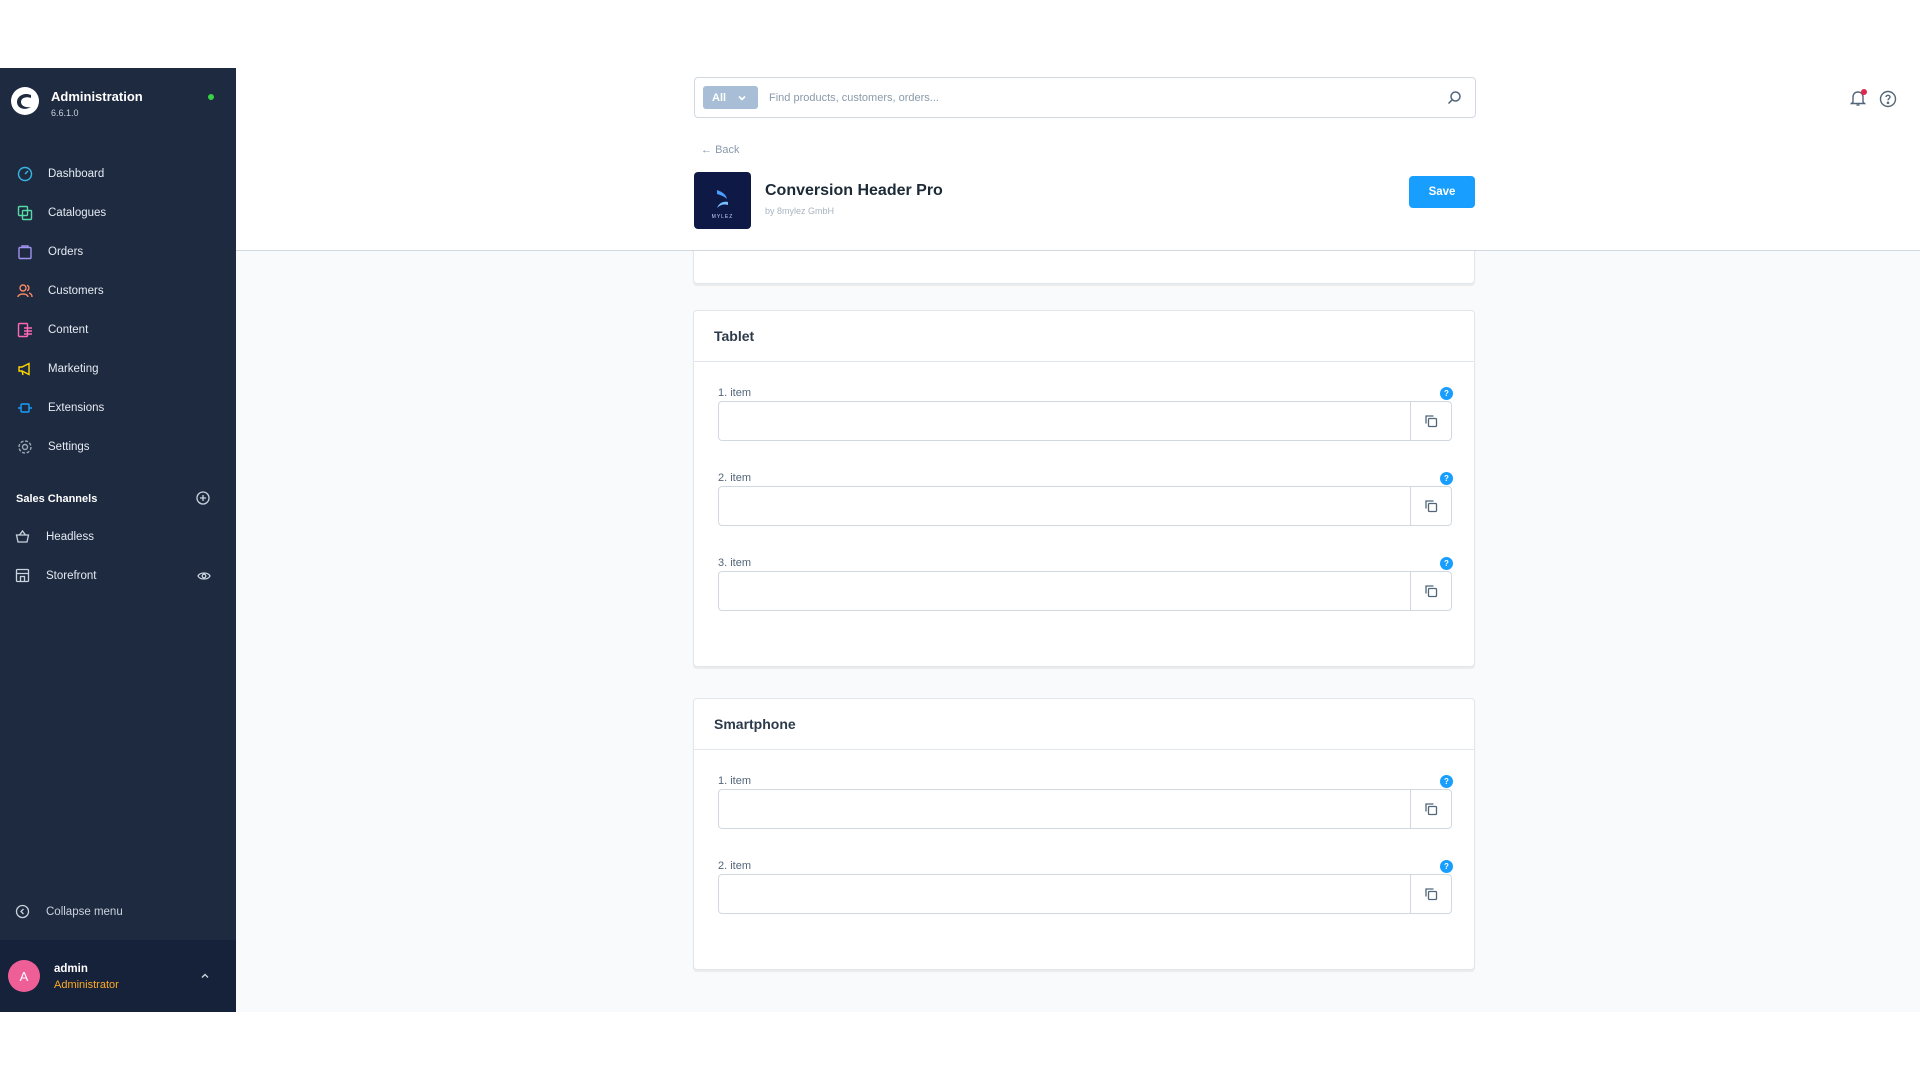 This screenshot has height=1080, width=1920. What do you see at coordinates (22, 536) in the screenshot?
I see `basket-icon` at bounding box center [22, 536].